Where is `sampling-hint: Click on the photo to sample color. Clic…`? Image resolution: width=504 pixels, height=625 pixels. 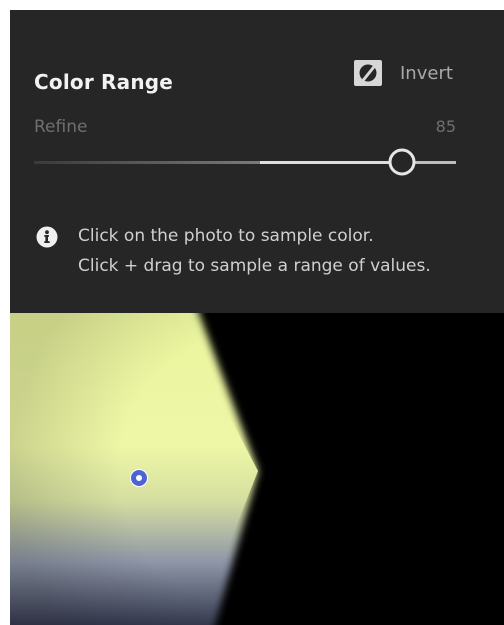 sampling-hint: Click on the photo to sample color. Clic… is located at coordinates (233, 253).